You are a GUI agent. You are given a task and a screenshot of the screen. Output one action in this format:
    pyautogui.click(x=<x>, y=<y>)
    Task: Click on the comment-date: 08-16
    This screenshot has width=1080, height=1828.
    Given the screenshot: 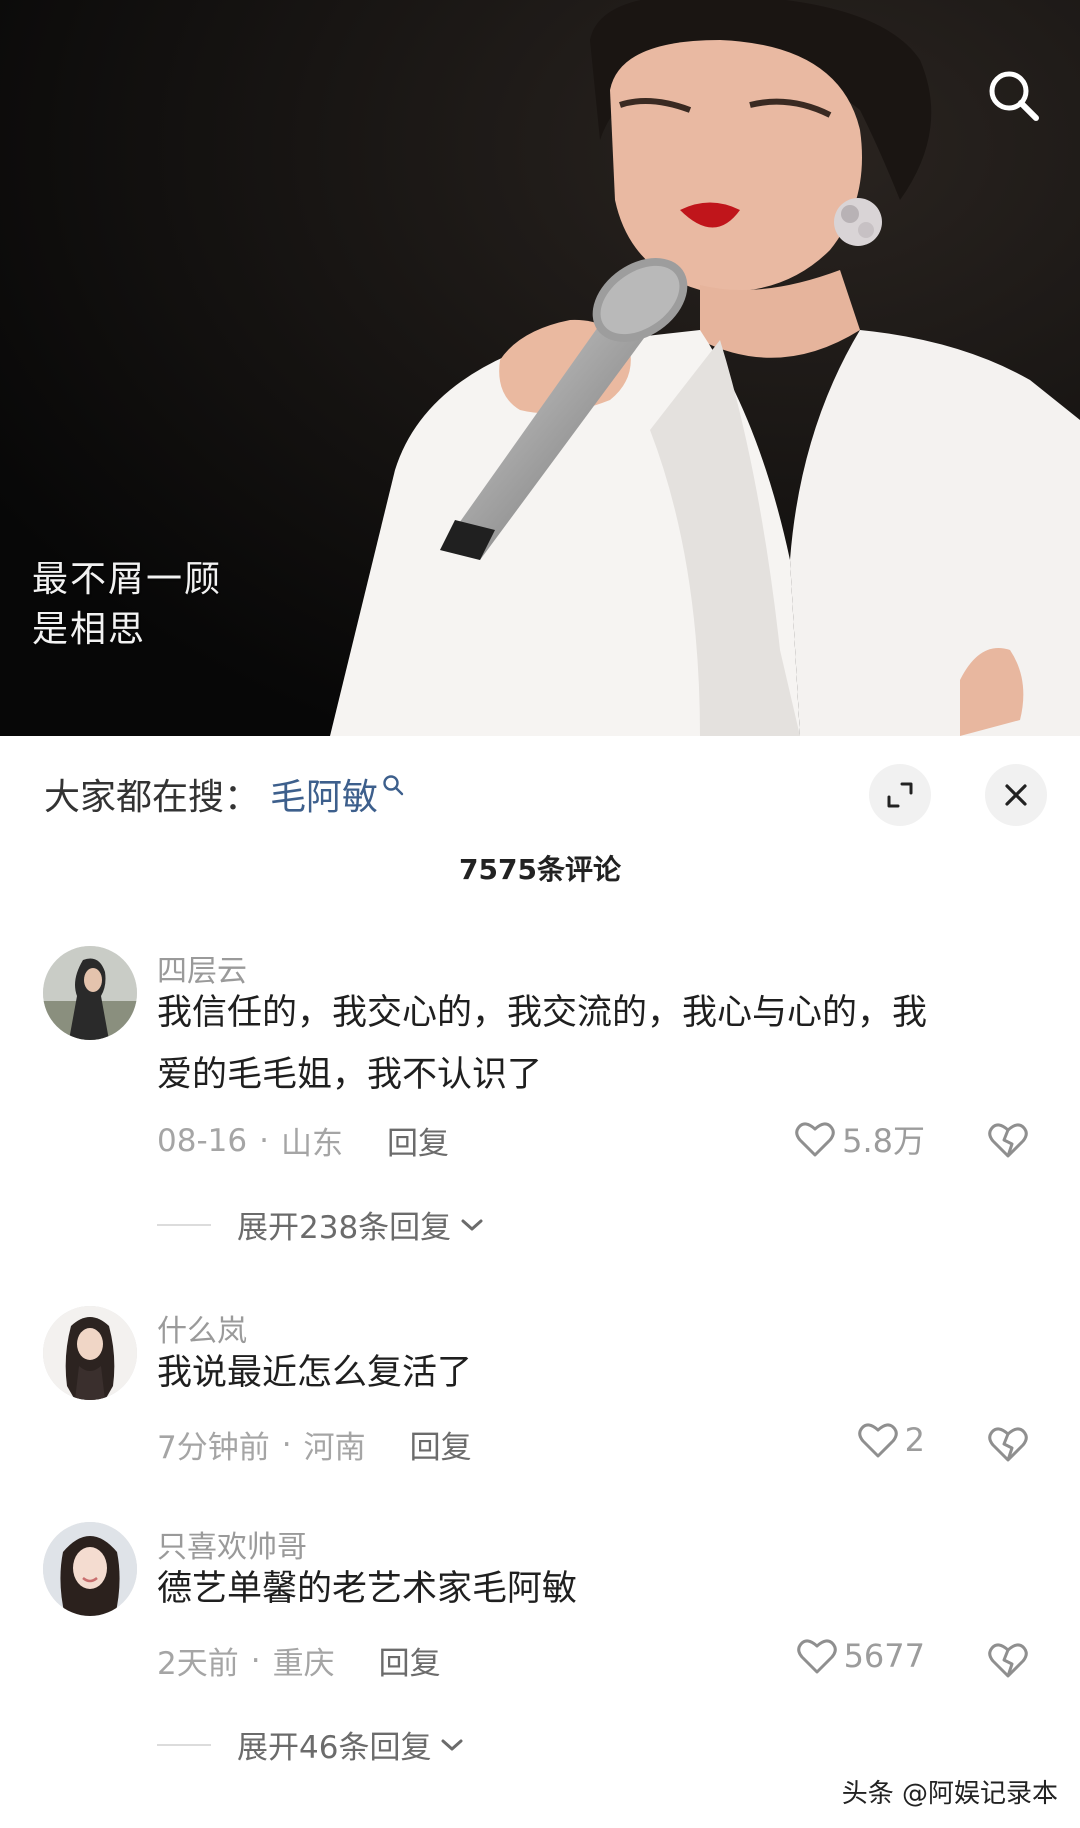 What is the action you would take?
    pyautogui.click(x=202, y=1140)
    